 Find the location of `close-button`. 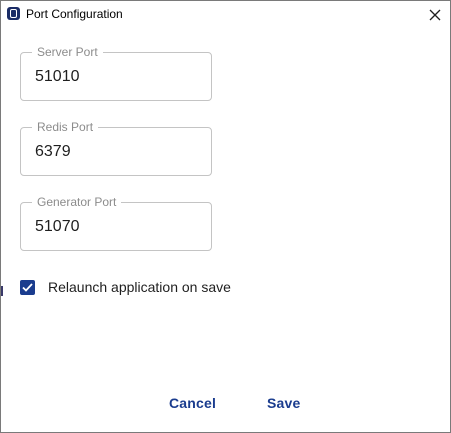

close-button is located at coordinates (435, 14).